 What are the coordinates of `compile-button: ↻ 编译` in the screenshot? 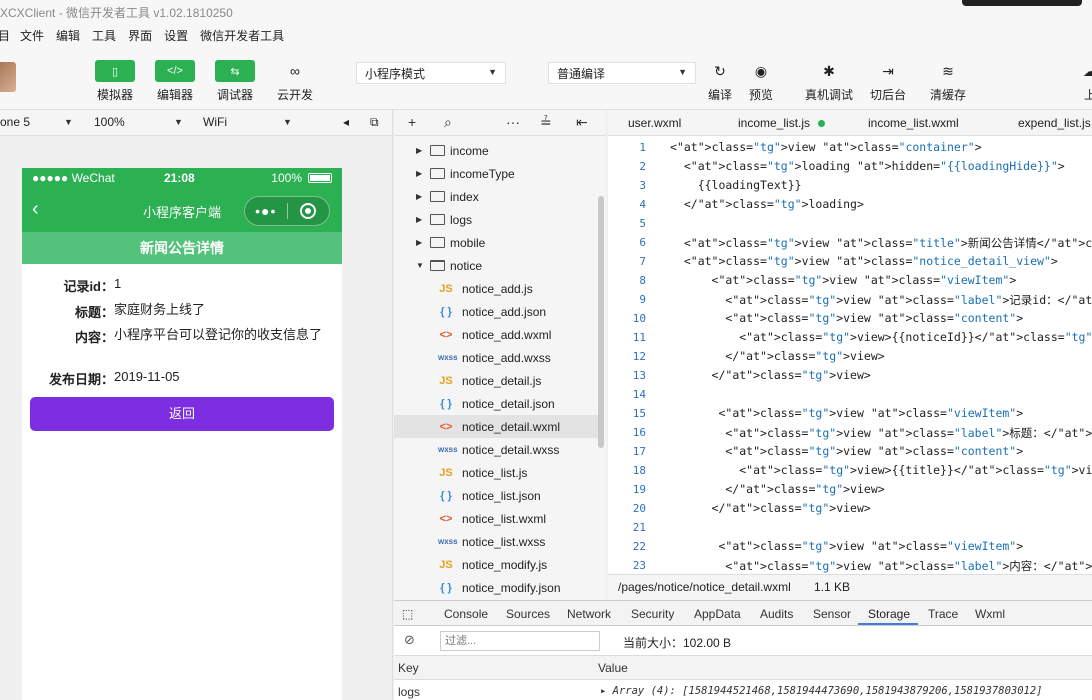 It's located at (720, 81).